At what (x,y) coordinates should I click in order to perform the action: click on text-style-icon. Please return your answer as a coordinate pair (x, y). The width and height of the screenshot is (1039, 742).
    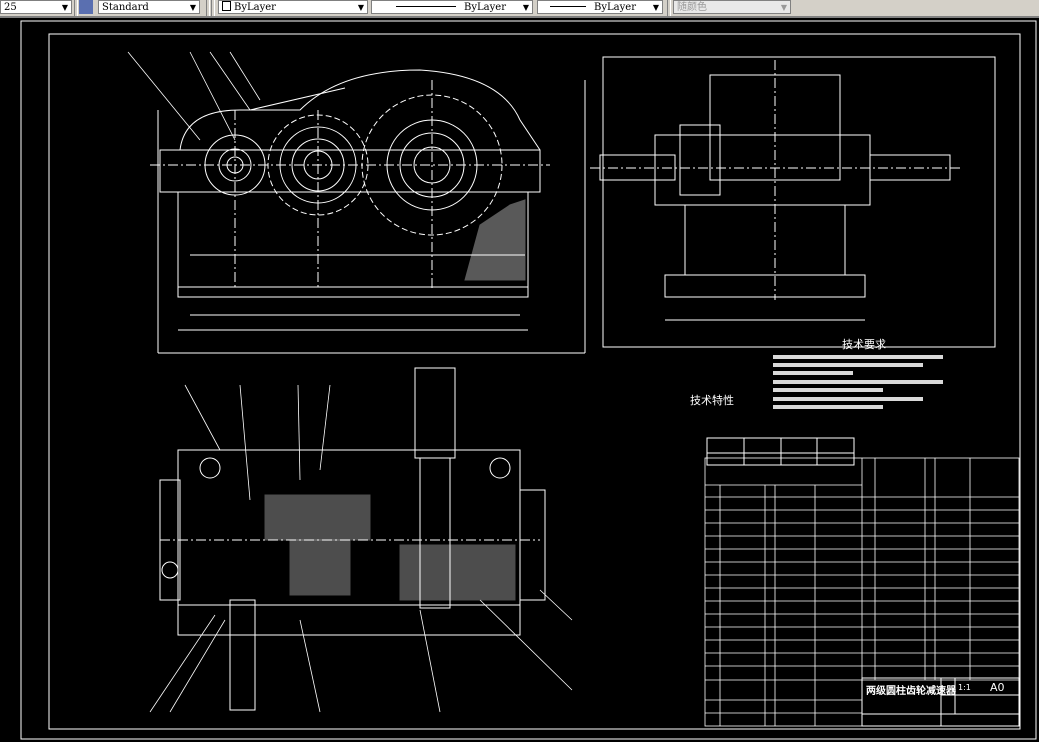
    Looking at the image, I should click on (86, 7).